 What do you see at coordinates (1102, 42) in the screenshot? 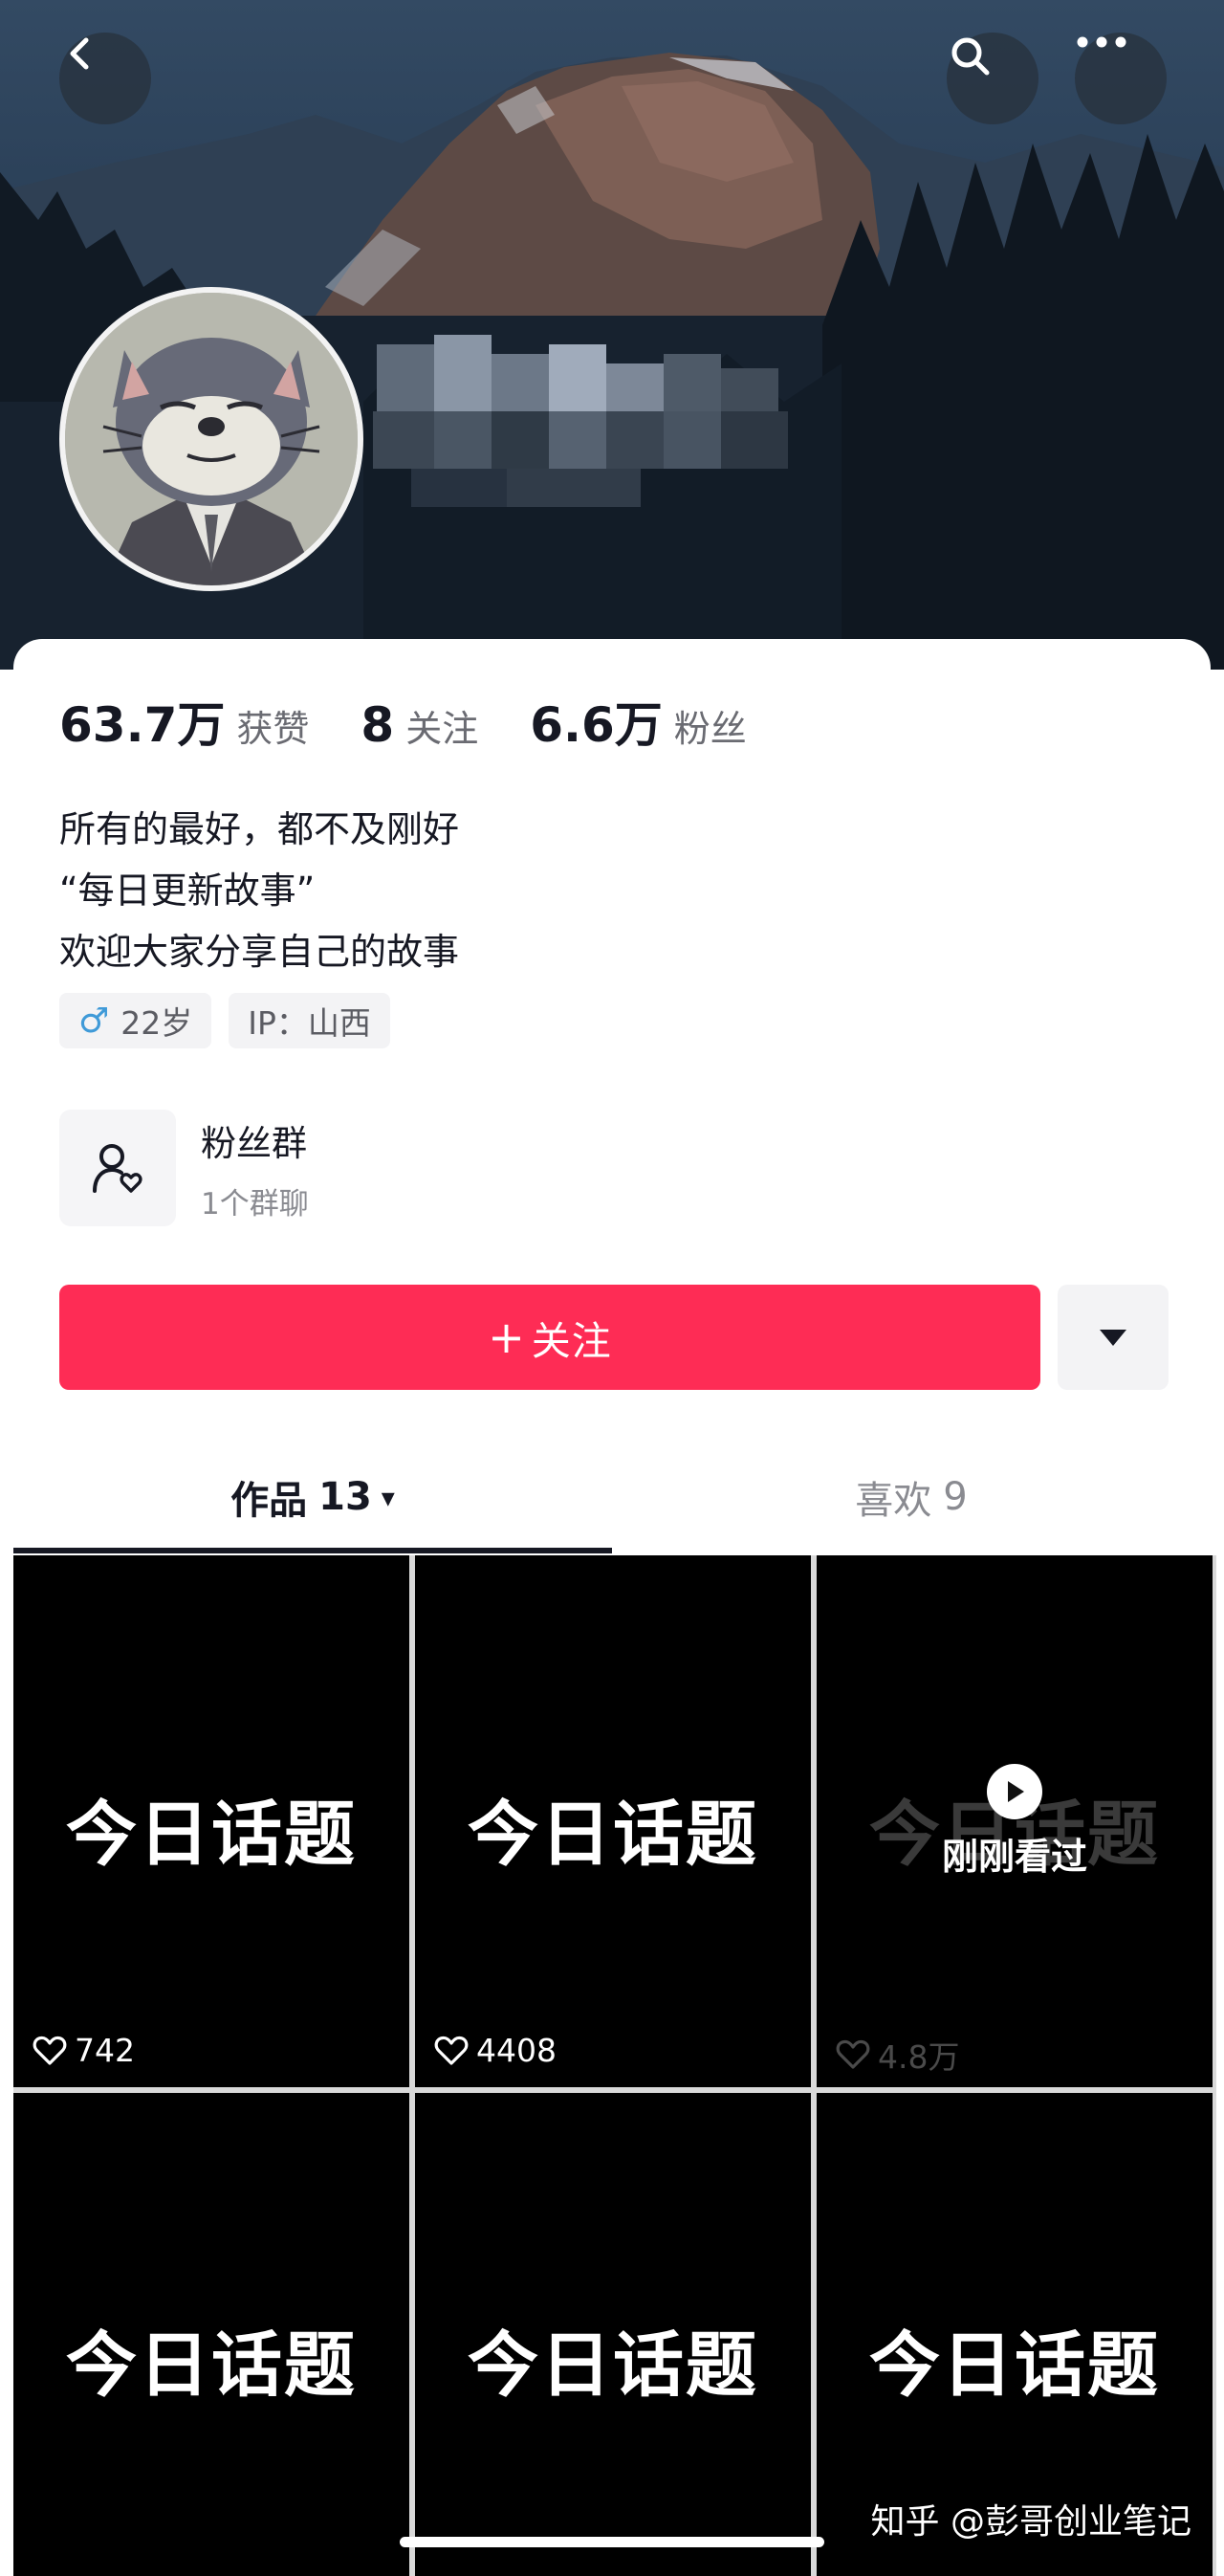
I see `more-dots-icon` at bounding box center [1102, 42].